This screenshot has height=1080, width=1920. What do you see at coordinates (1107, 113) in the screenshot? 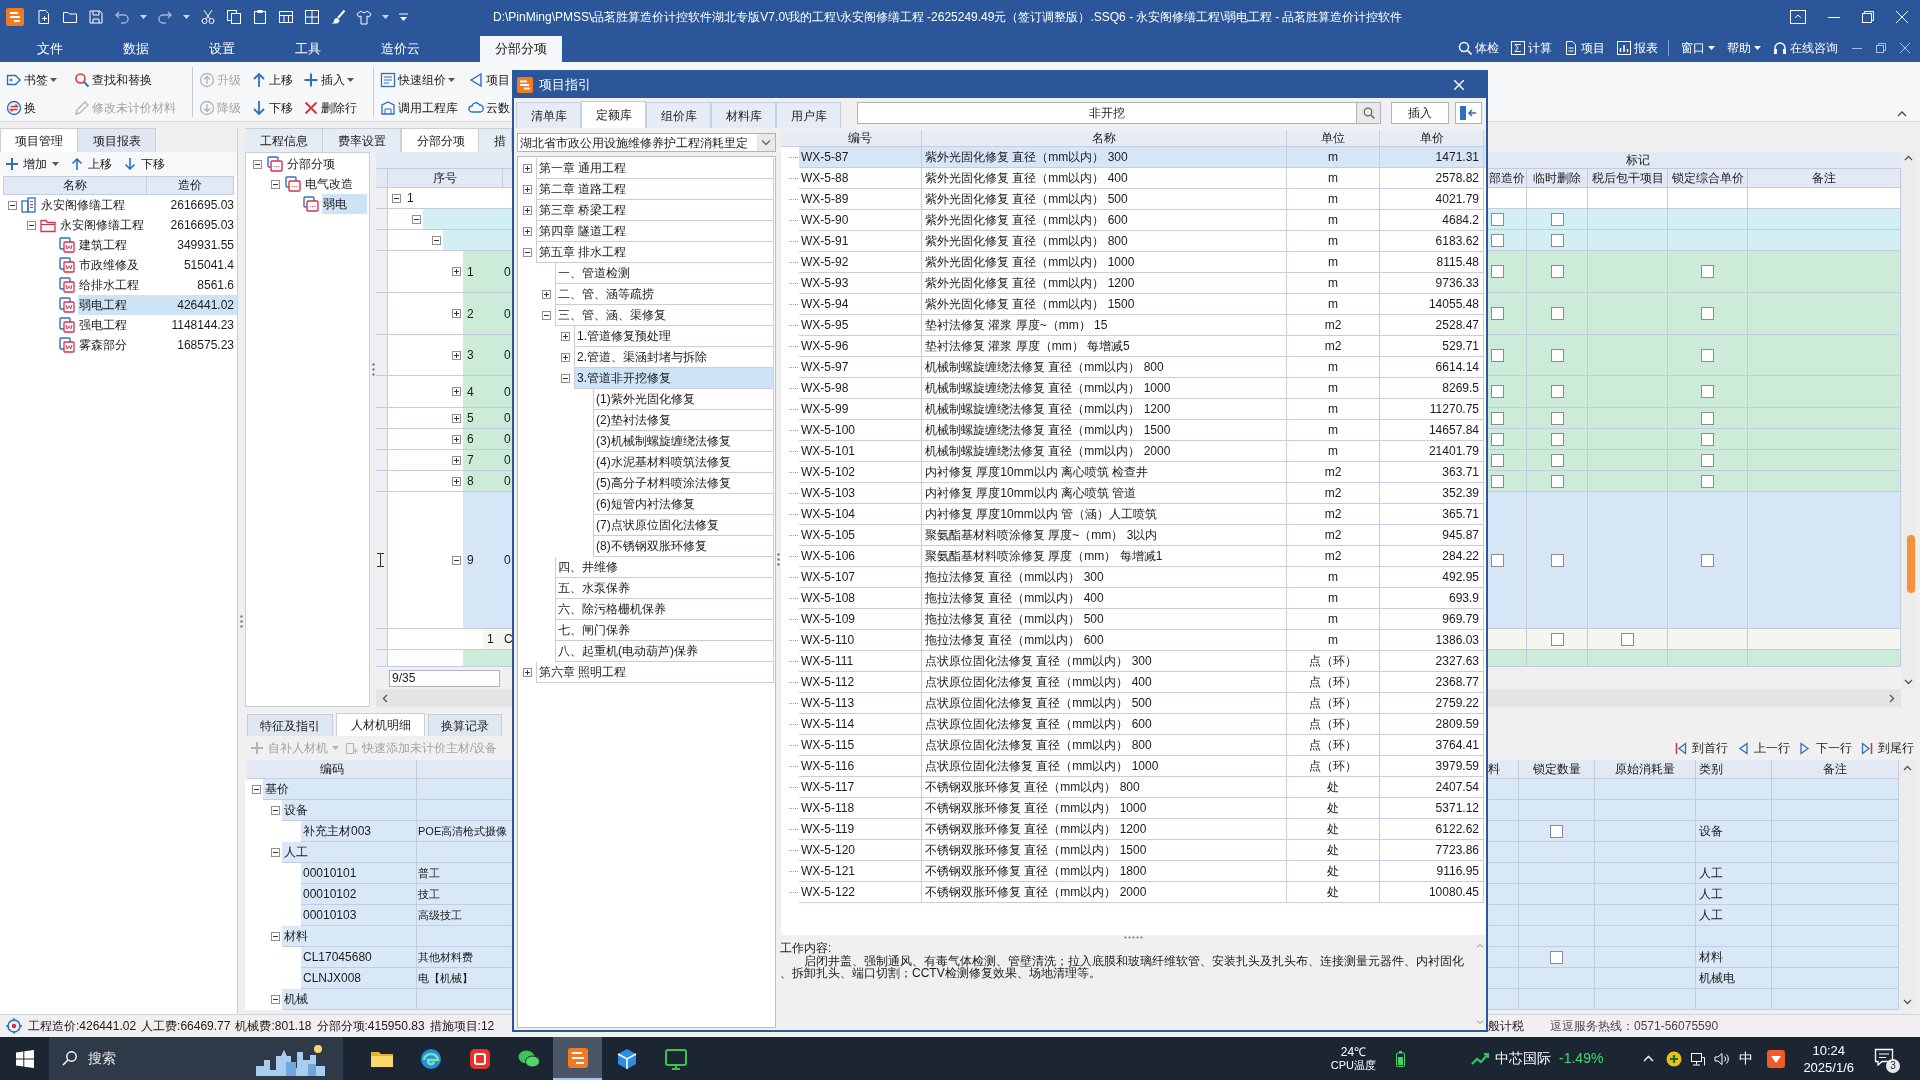
I see `search-field: 非开挖` at bounding box center [1107, 113].